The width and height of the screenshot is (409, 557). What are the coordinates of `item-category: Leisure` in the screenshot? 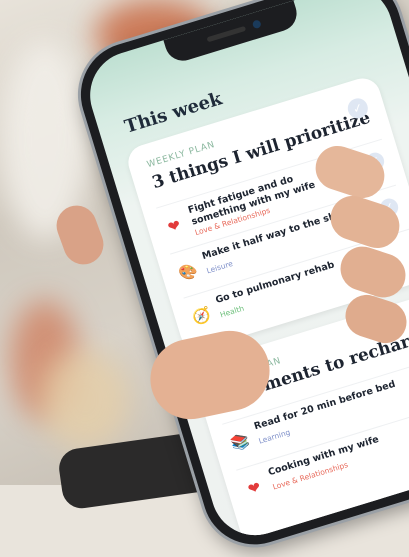 It's located at (219, 267).